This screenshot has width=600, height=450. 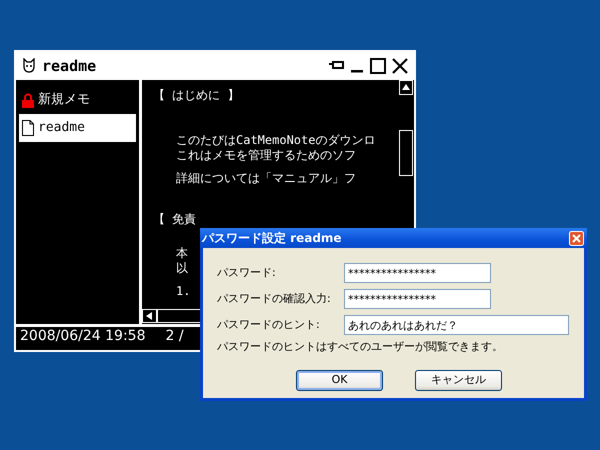 I want to click on field-label: パスワード:, so click(x=247, y=272).